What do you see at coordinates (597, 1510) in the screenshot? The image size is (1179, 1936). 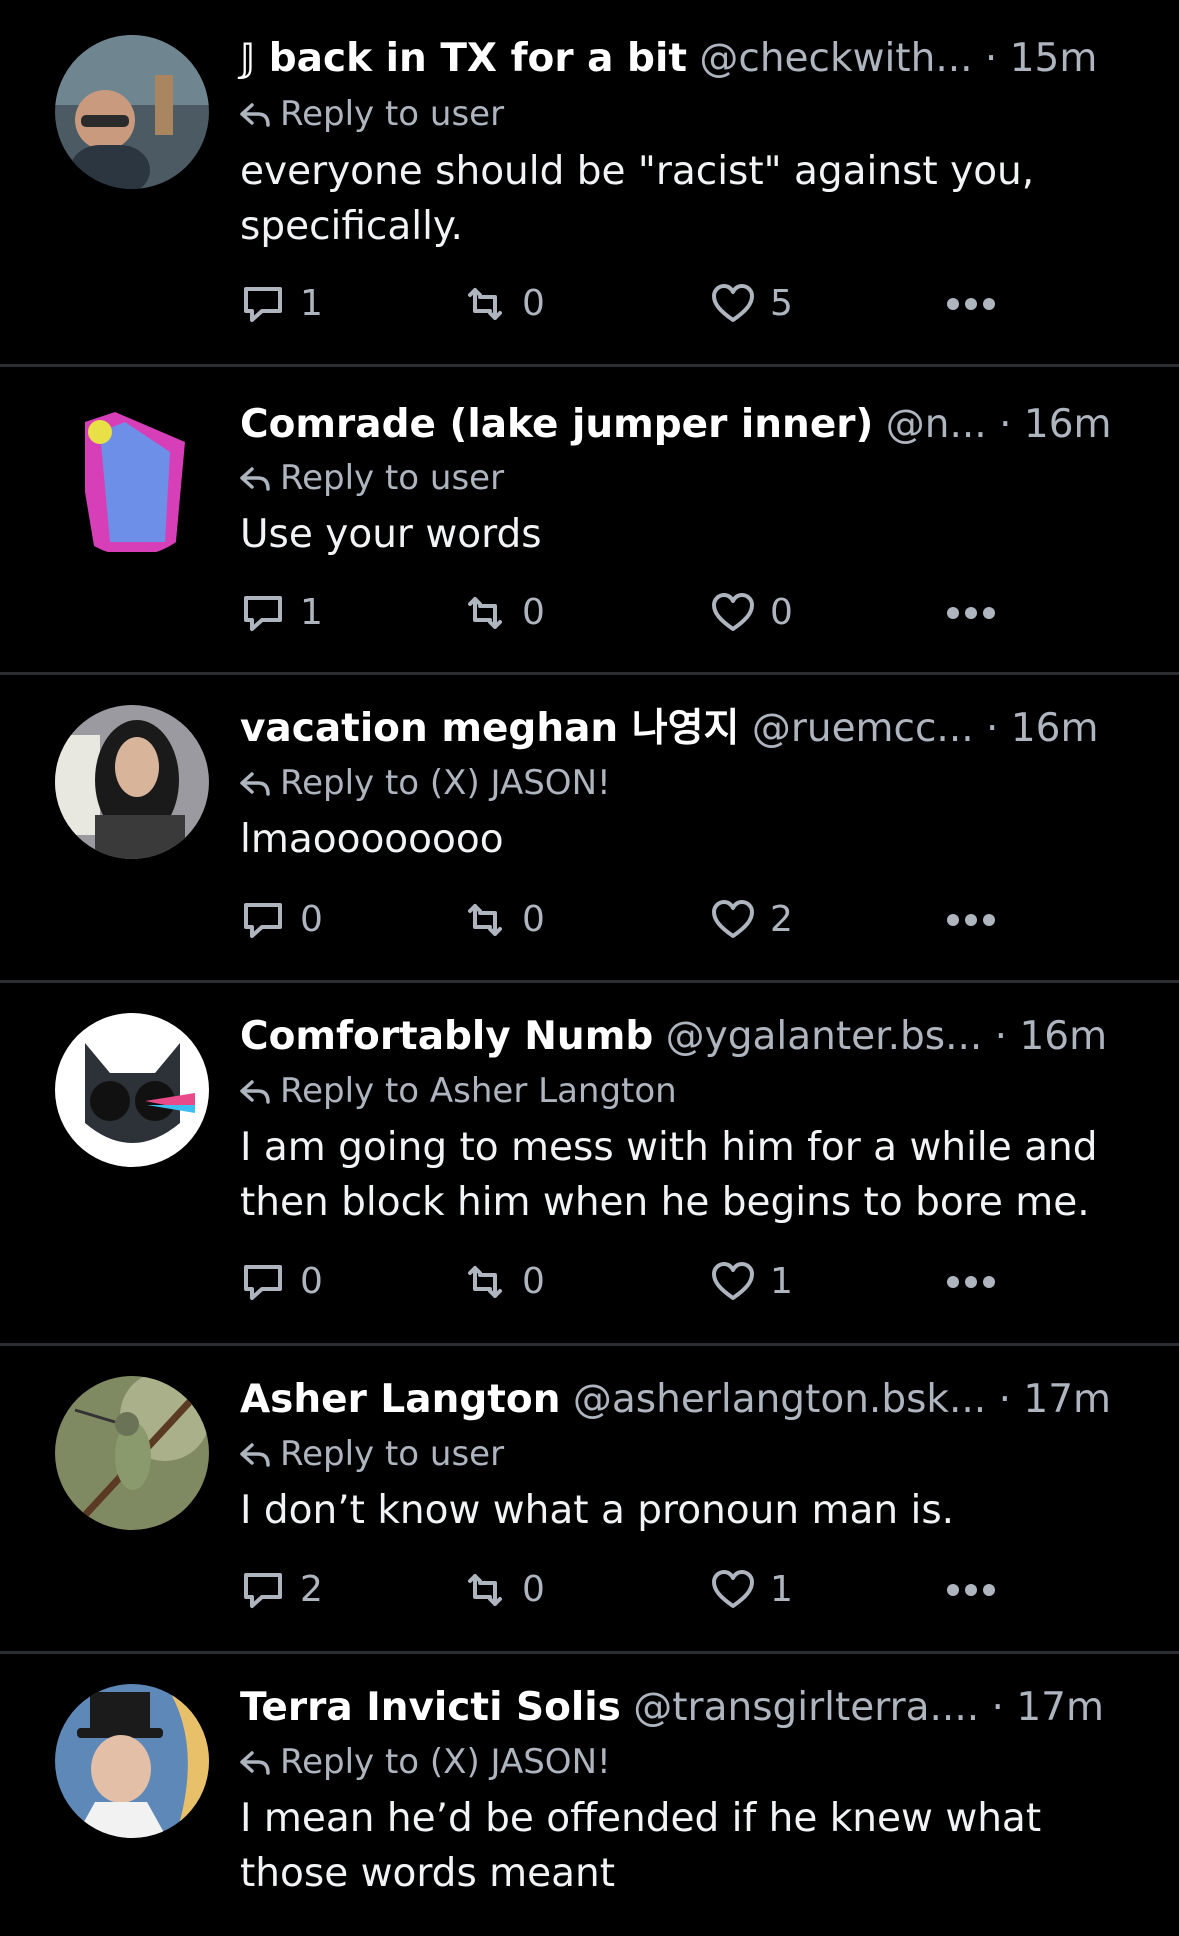 I see `post-text: I don’t know what a pronoun man is.` at bounding box center [597, 1510].